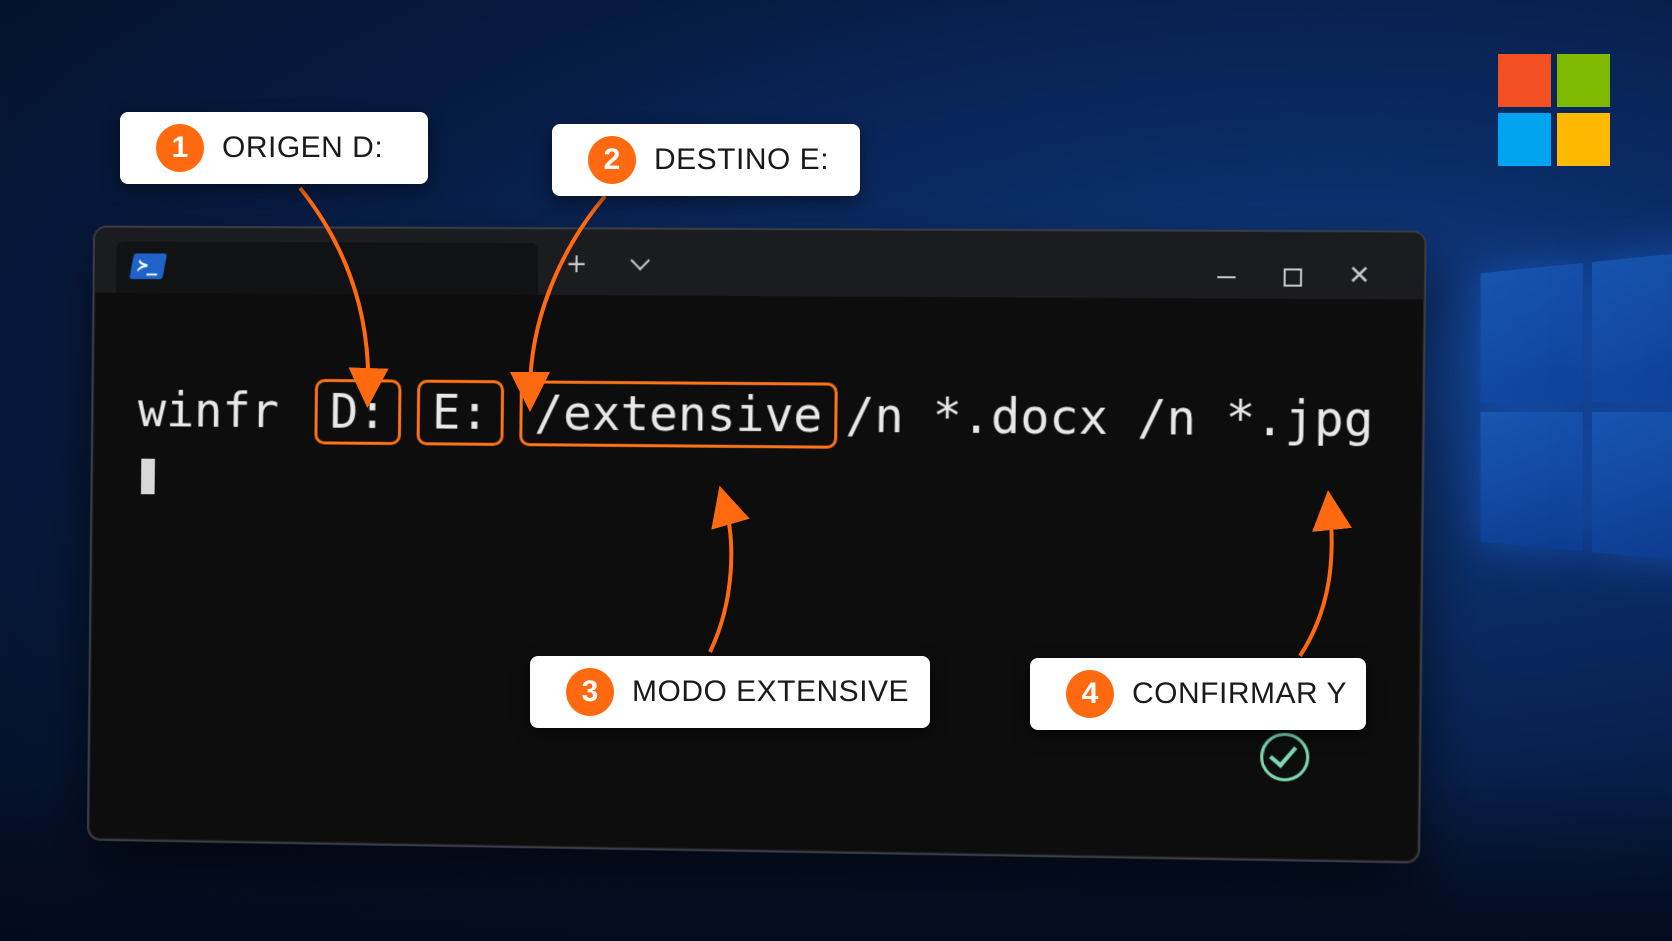 This screenshot has width=1672, height=941. What do you see at coordinates (147, 476) in the screenshot?
I see `text-cursor` at bounding box center [147, 476].